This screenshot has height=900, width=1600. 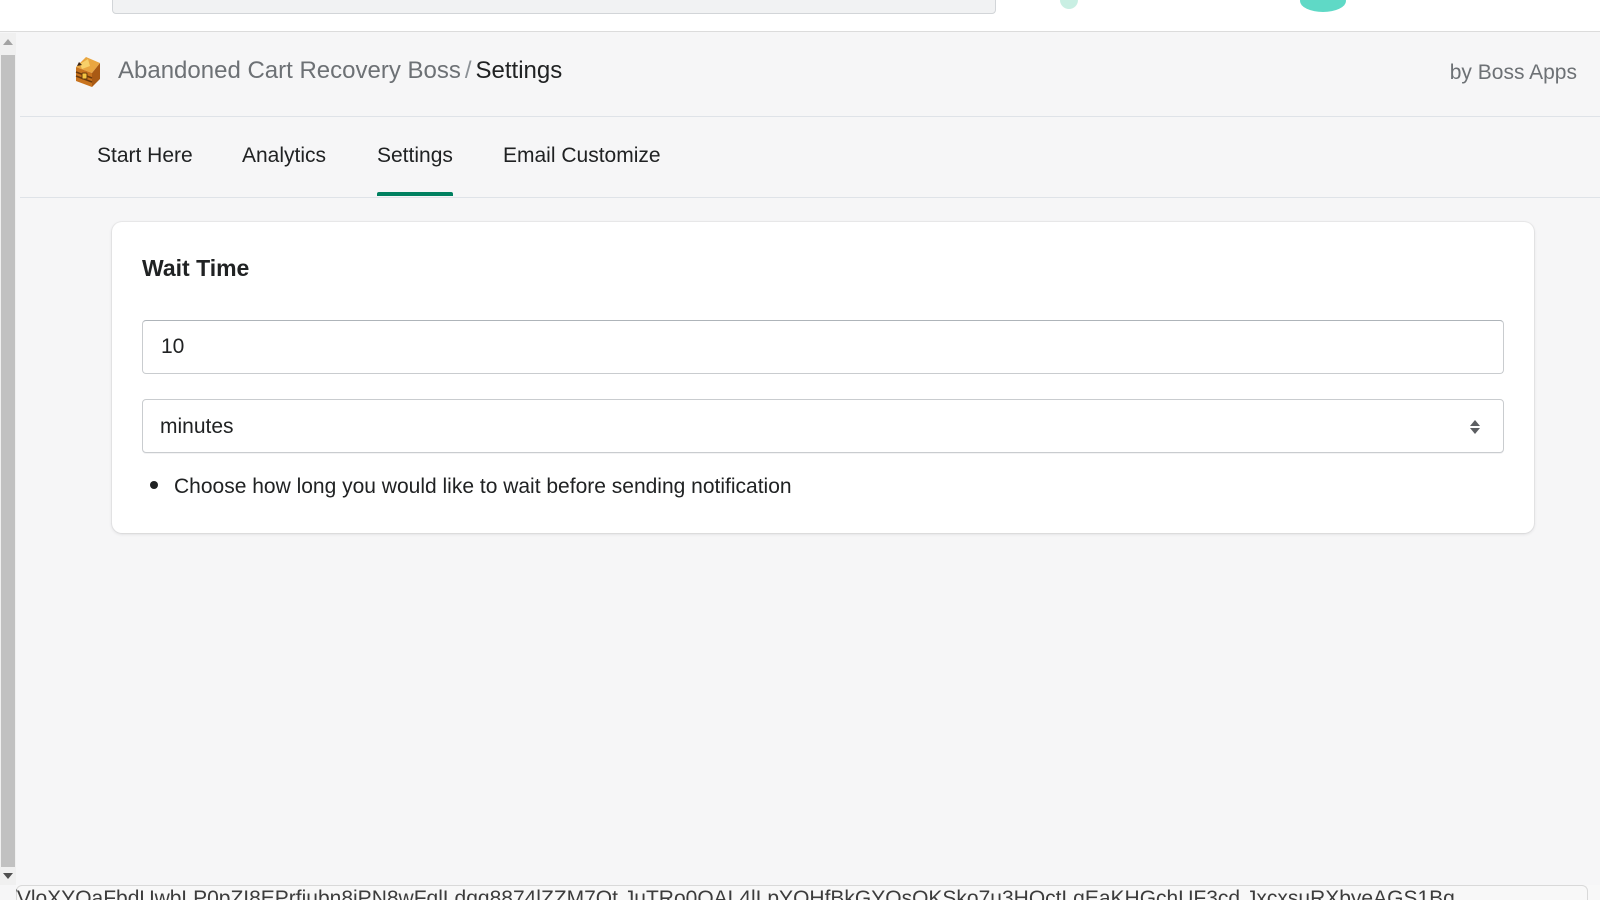 I want to click on tab-email-customize: Email Customize, so click(x=582, y=170).